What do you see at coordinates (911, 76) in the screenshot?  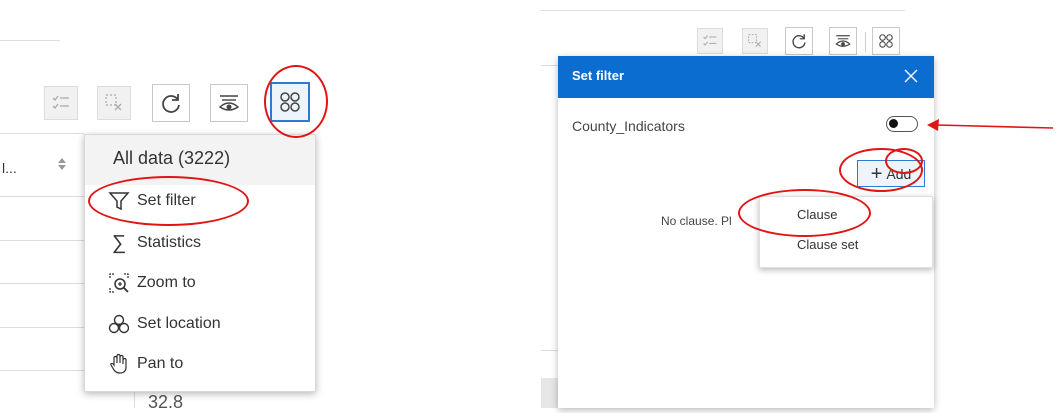 I see `close-icon` at bounding box center [911, 76].